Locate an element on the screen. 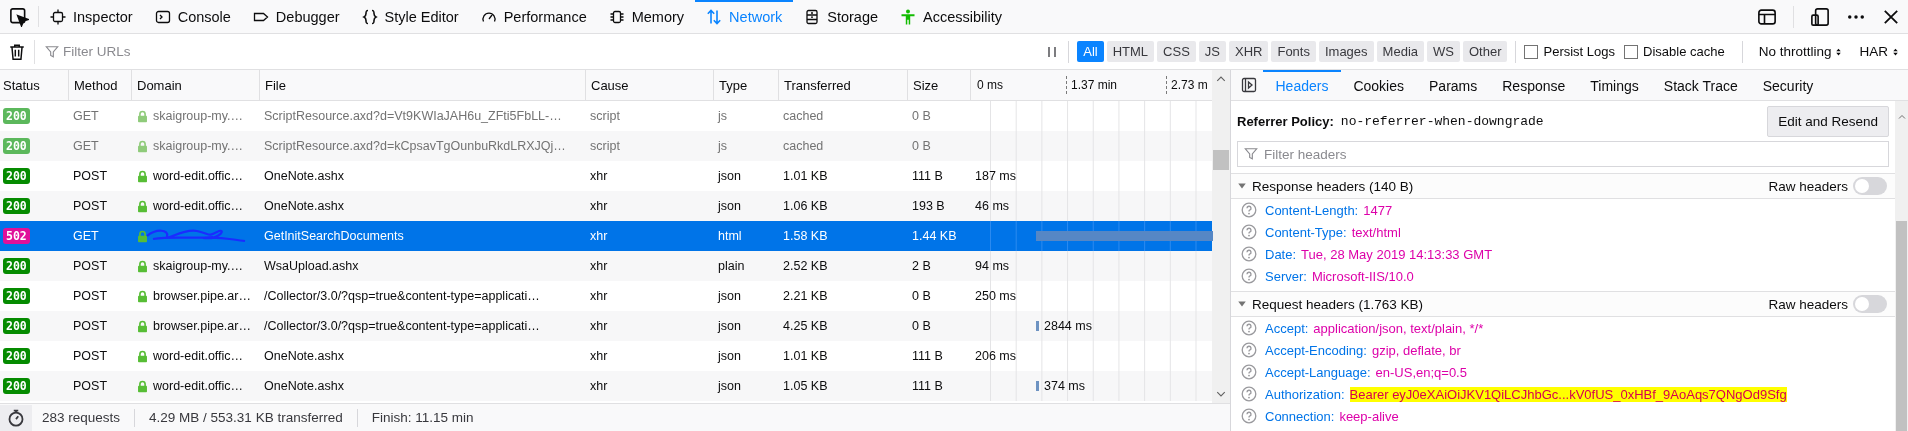 The width and height of the screenshot is (1908, 431). edit-and-resend-button: Edit and Resend is located at coordinates (1828, 121).